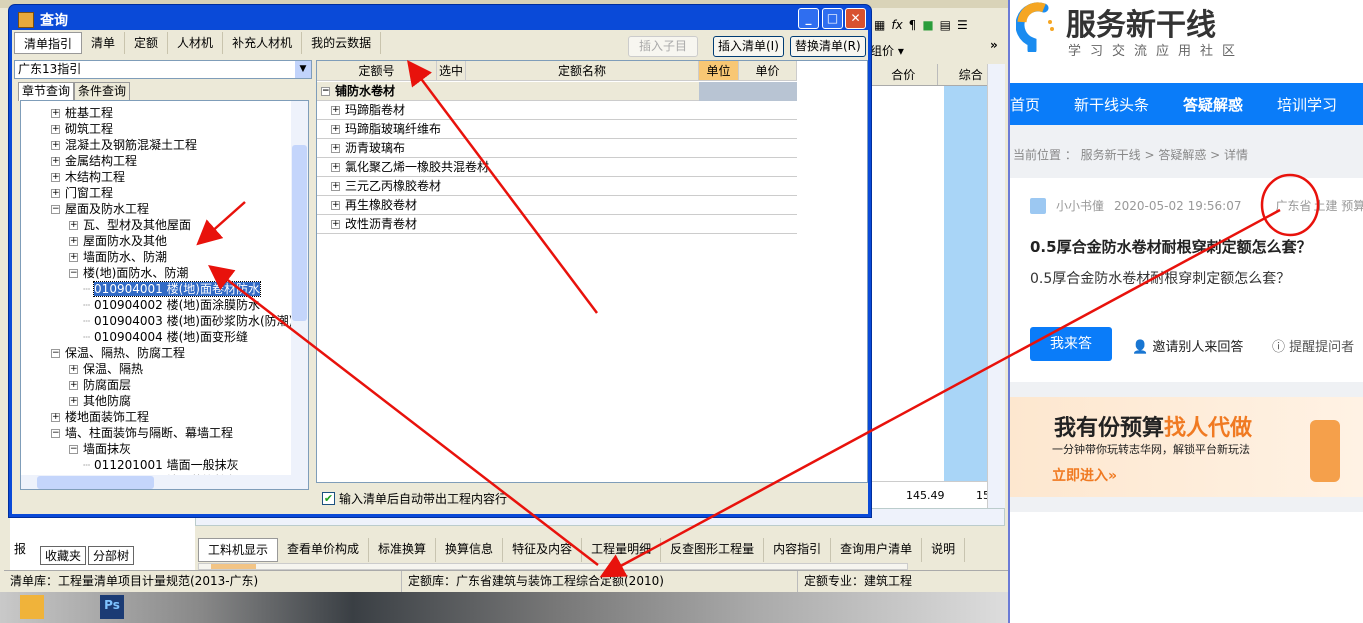  I want to click on nav-qa: 答疑解惑, so click(1213, 104).